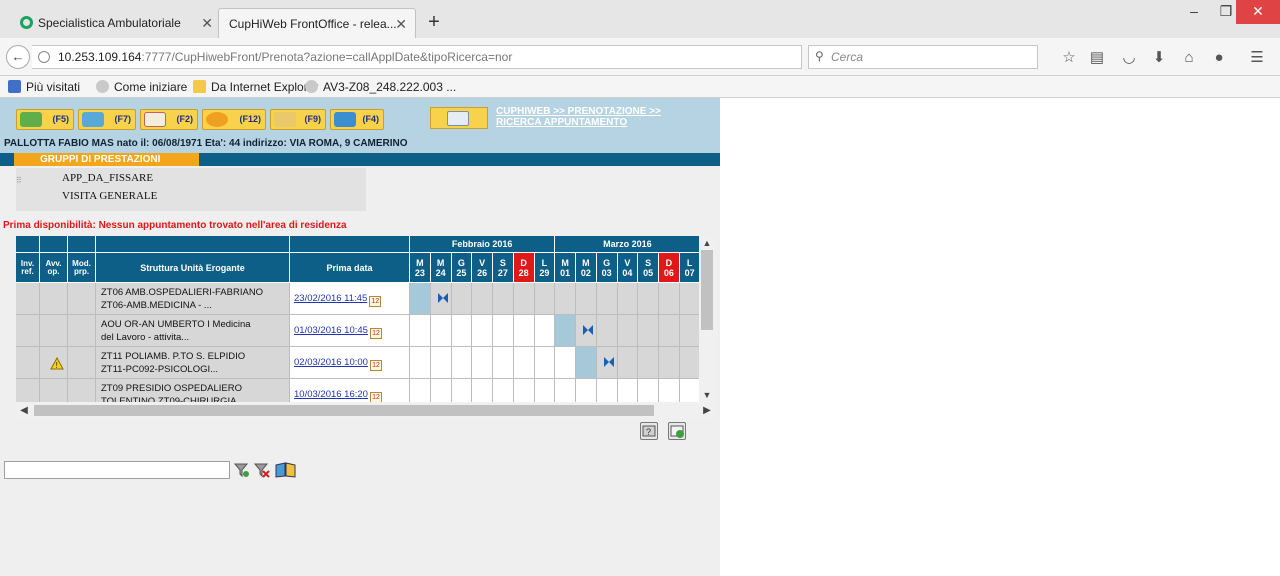 The height and width of the screenshot is (576, 1280). What do you see at coordinates (234, 119) in the screenshot?
I see `f12-button: (F12)` at bounding box center [234, 119].